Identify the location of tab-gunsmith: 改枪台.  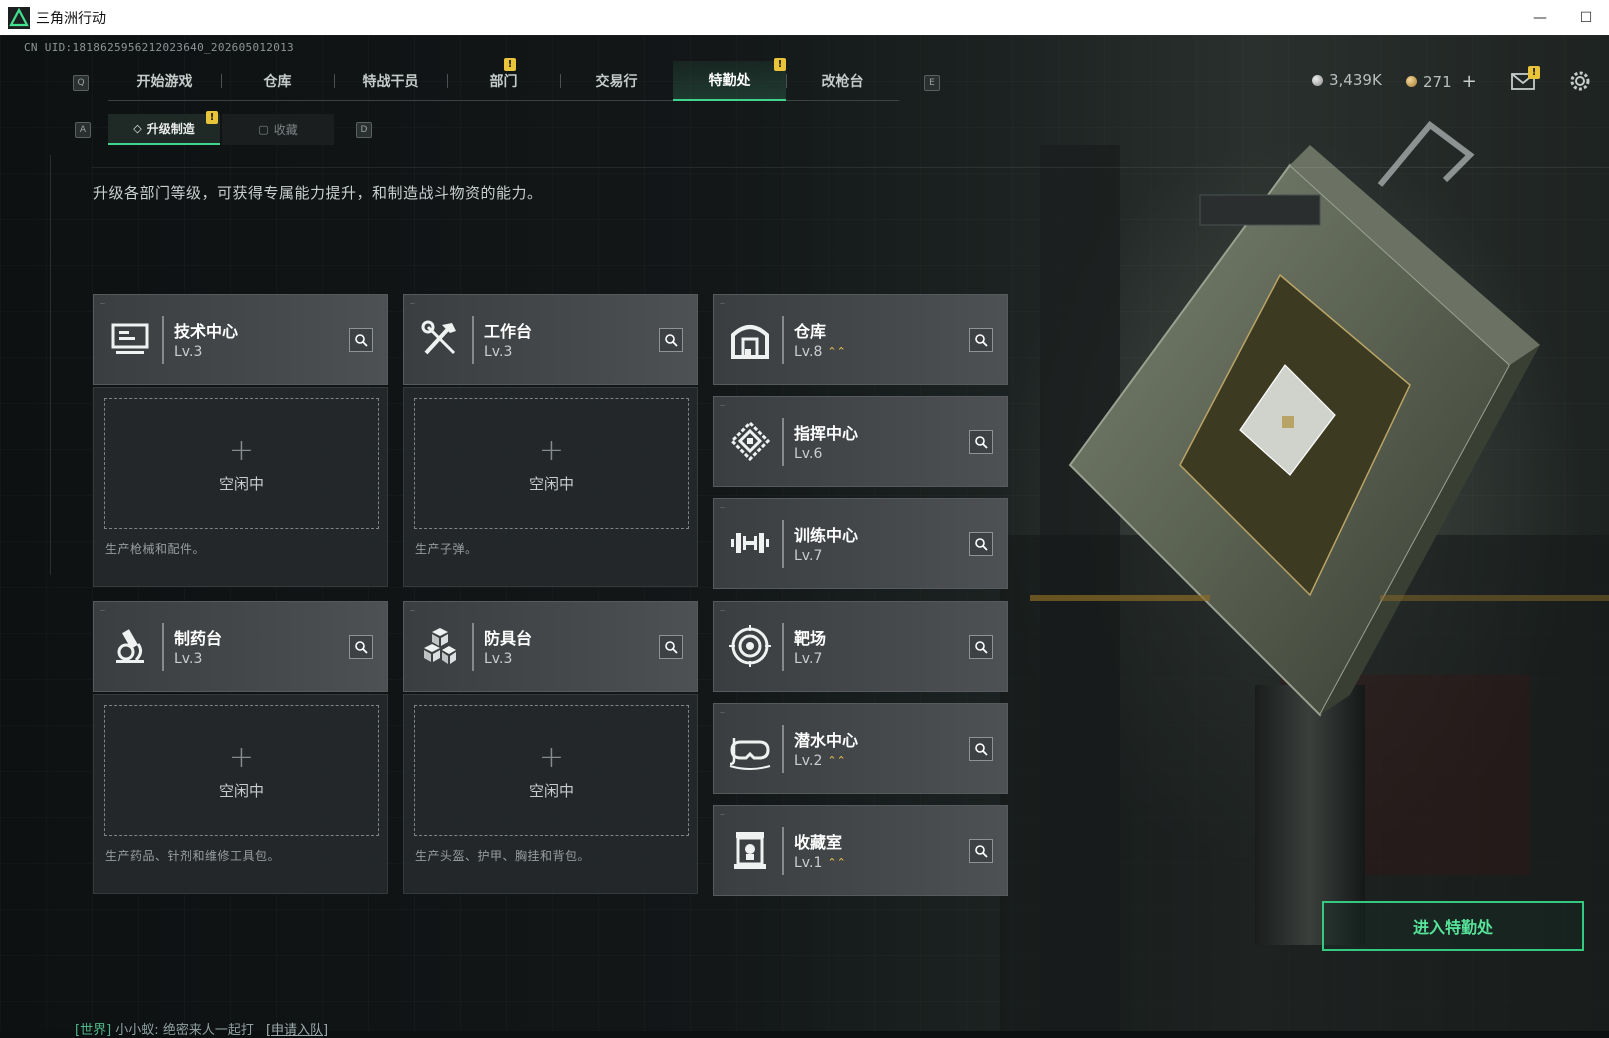
(842, 81).